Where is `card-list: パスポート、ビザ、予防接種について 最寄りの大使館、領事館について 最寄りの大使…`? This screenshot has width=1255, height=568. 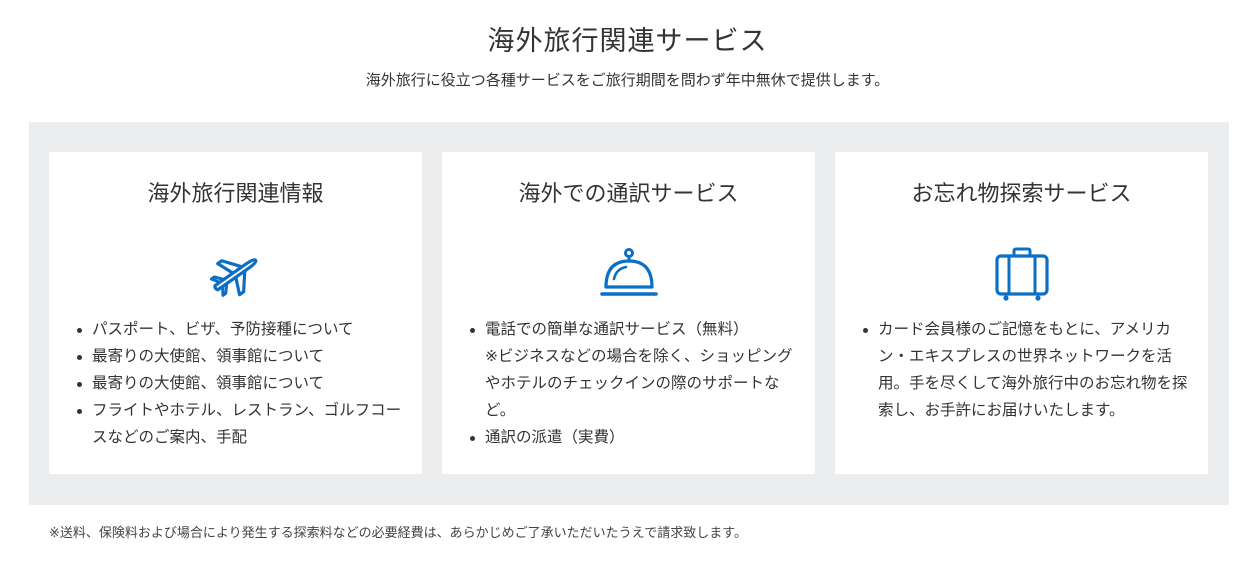 card-list: パスポート、ビザ、予防接種について 最寄りの大使館、領事館について 最寄りの大使… is located at coordinates (239, 383).